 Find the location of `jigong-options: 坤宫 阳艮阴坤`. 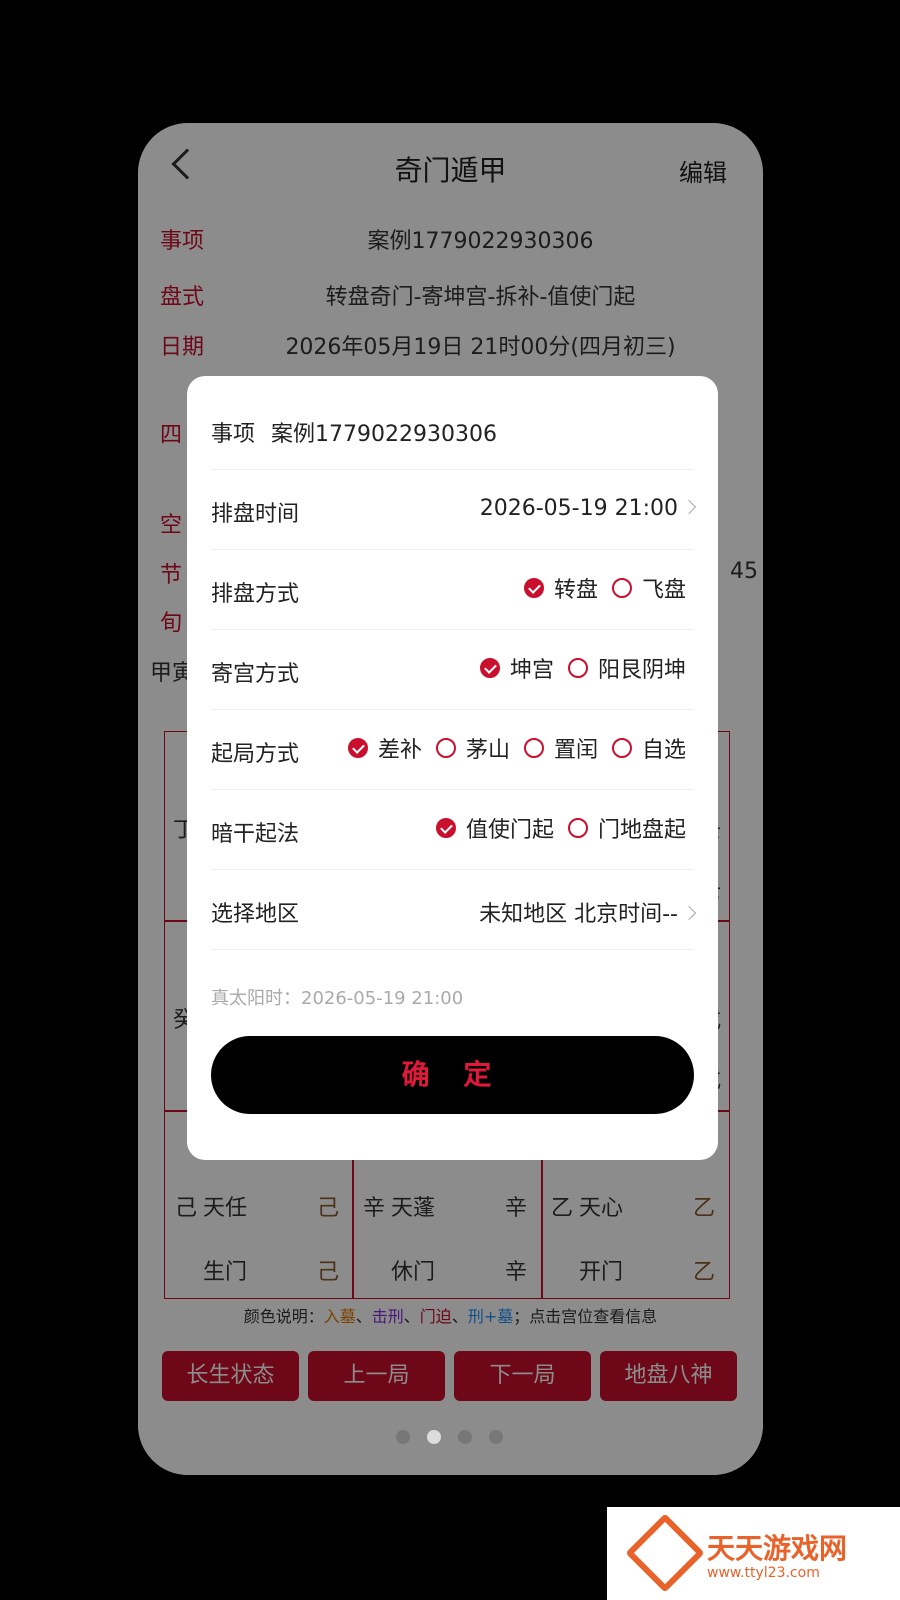

jigong-options: 坤宫 阳艮阴坤 is located at coordinates (576, 668).